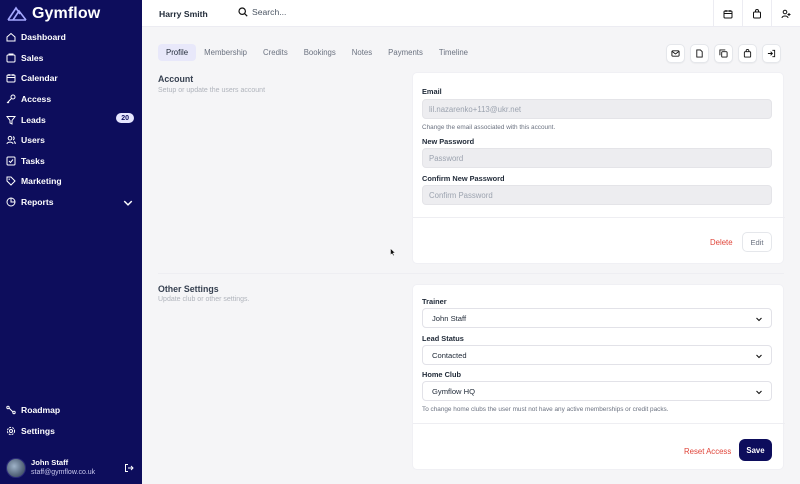 Image resolution: width=800 pixels, height=484 pixels. Describe the element at coordinates (471, 273) in the screenshot. I see `section-divider` at that location.